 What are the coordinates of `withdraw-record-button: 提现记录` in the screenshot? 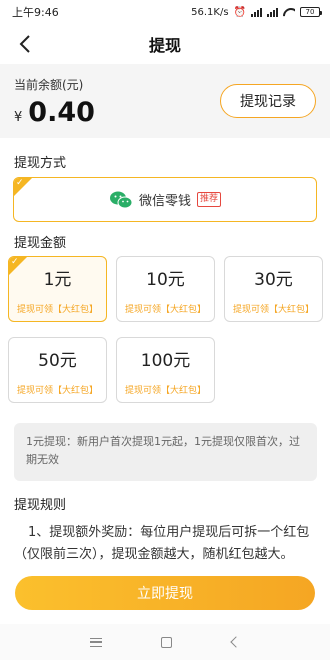 It's located at (268, 101).